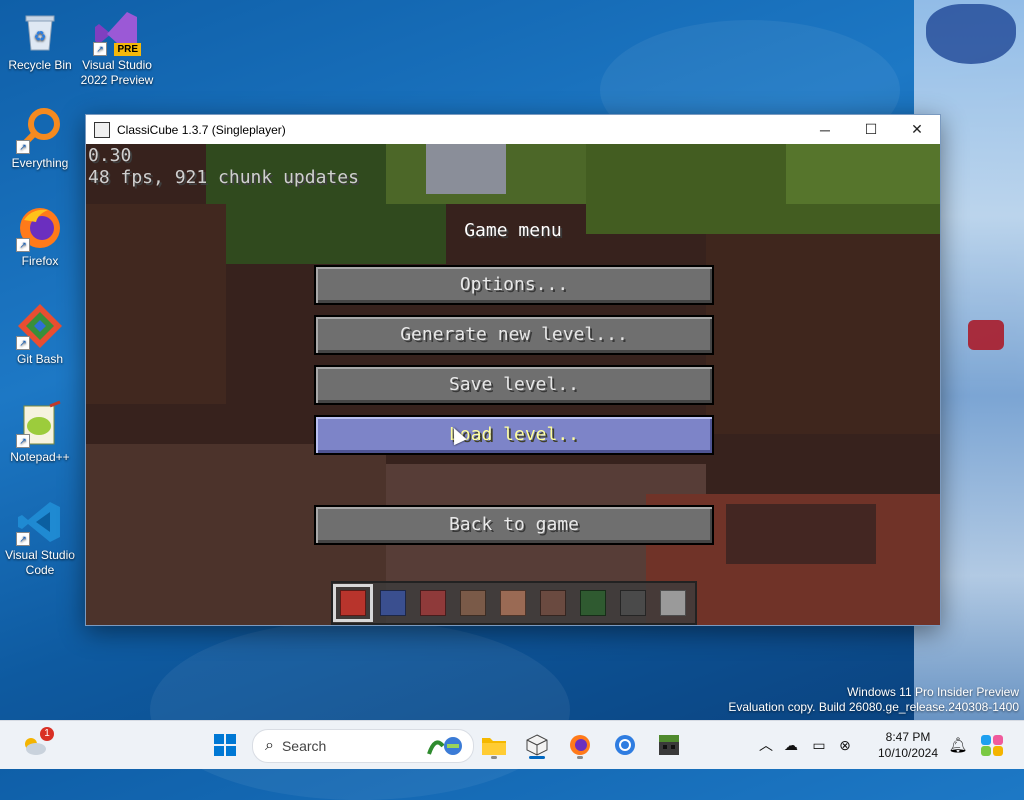 Image resolution: width=1024 pixels, height=800 pixels. I want to click on desktop-icon-recycle-bin: ♻ Recycle Bin, so click(40, 40).